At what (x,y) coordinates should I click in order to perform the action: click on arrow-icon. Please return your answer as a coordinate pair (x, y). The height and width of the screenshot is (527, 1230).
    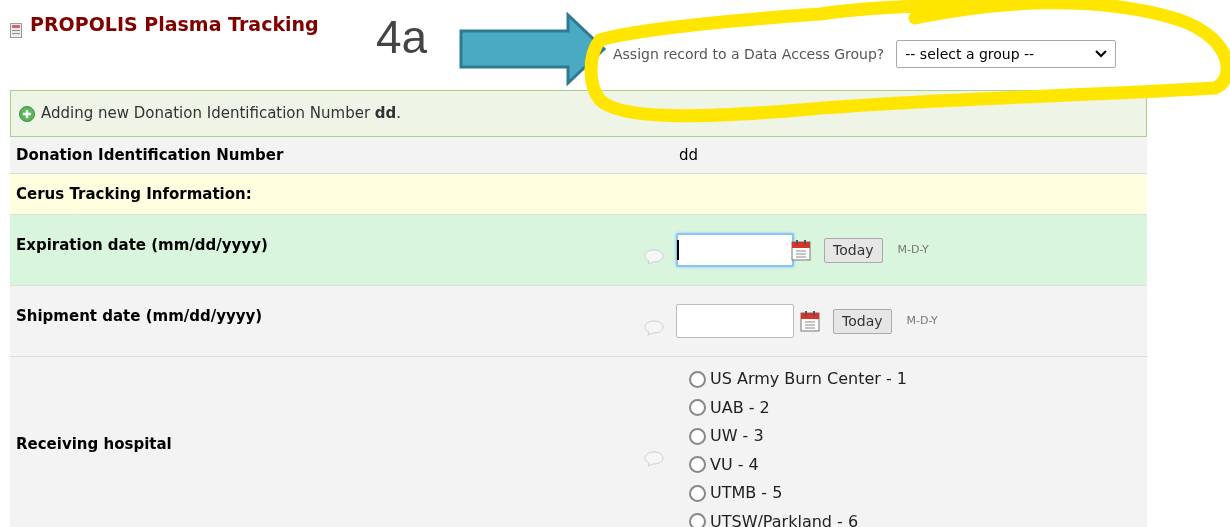
    Looking at the image, I should click on (533, 49).